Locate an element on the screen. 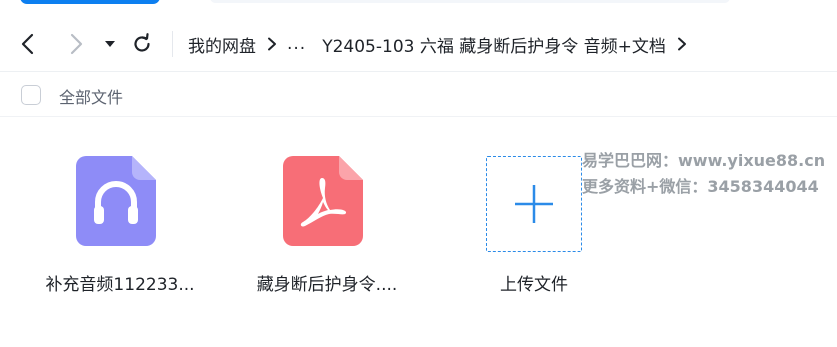 This screenshot has height=347, width=837. refresh-button is located at coordinates (142, 44).